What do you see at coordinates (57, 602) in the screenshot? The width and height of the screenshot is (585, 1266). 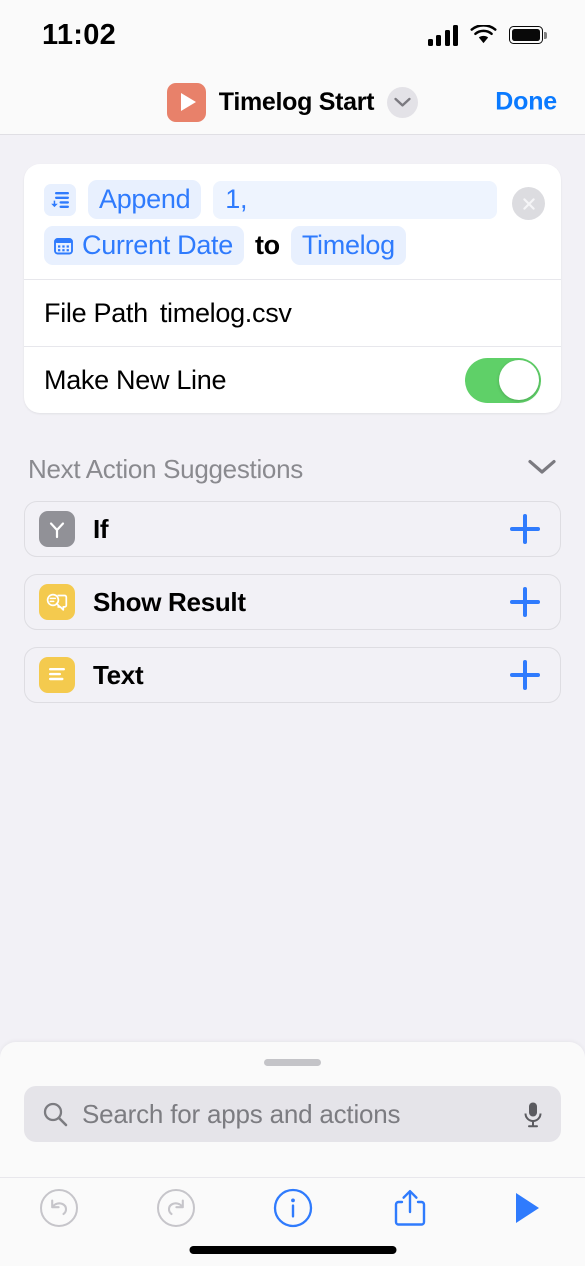 I see `show-result-icon` at bounding box center [57, 602].